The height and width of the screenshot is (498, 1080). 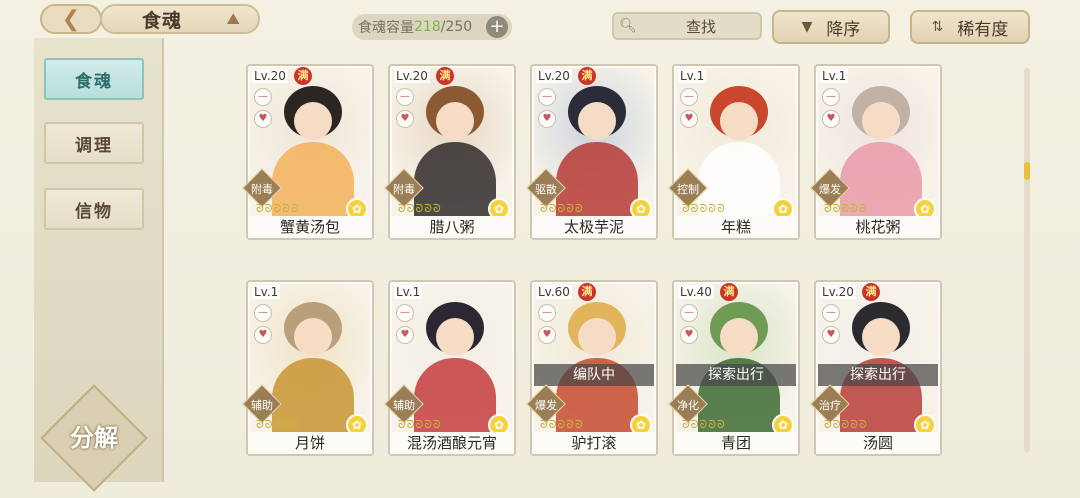 I want to click on back-button: ❮, so click(x=71, y=19).